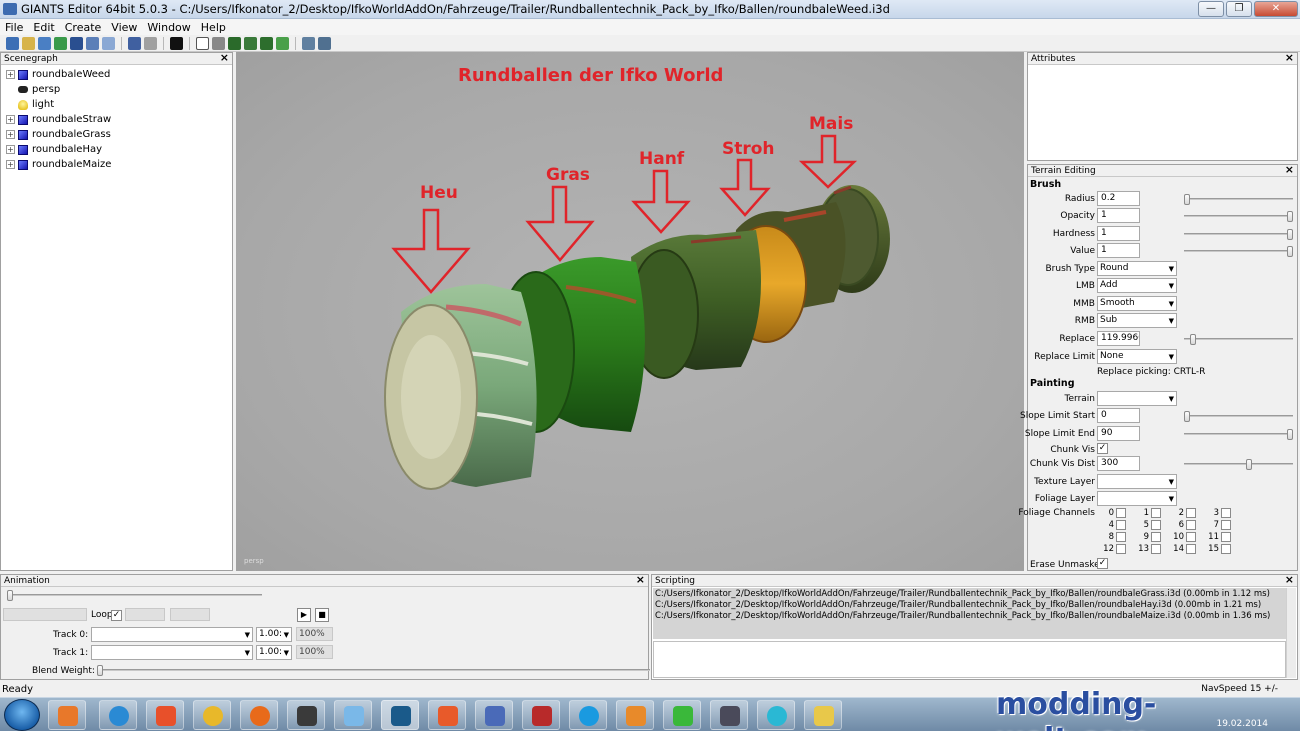 The height and width of the screenshot is (731, 1300). I want to click on export-icon, so click(60, 43).